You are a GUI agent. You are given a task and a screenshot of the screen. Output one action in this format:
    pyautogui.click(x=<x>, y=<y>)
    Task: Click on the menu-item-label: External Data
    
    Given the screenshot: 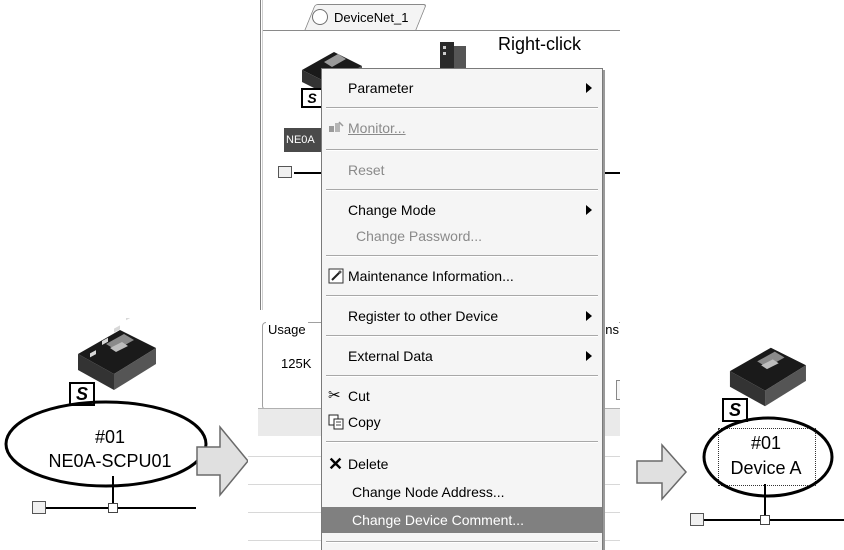 What is the action you would take?
    pyautogui.click(x=390, y=356)
    